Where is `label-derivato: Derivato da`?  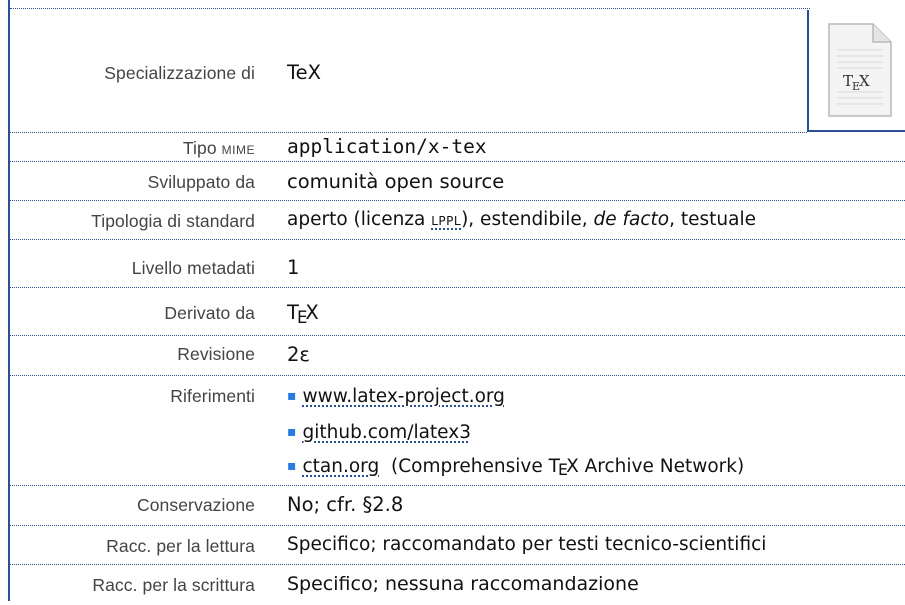
label-derivato: Derivato da is located at coordinates (209, 313).